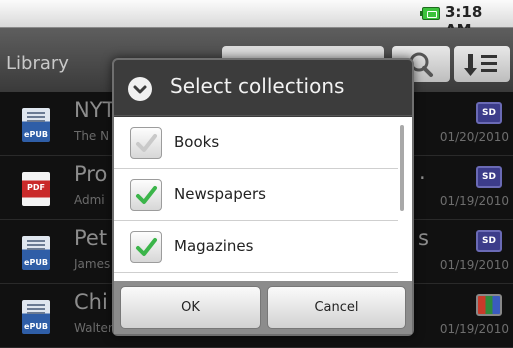  Describe the element at coordinates (336, 307) in the screenshot. I see `cancel-button: Cancel` at that location.